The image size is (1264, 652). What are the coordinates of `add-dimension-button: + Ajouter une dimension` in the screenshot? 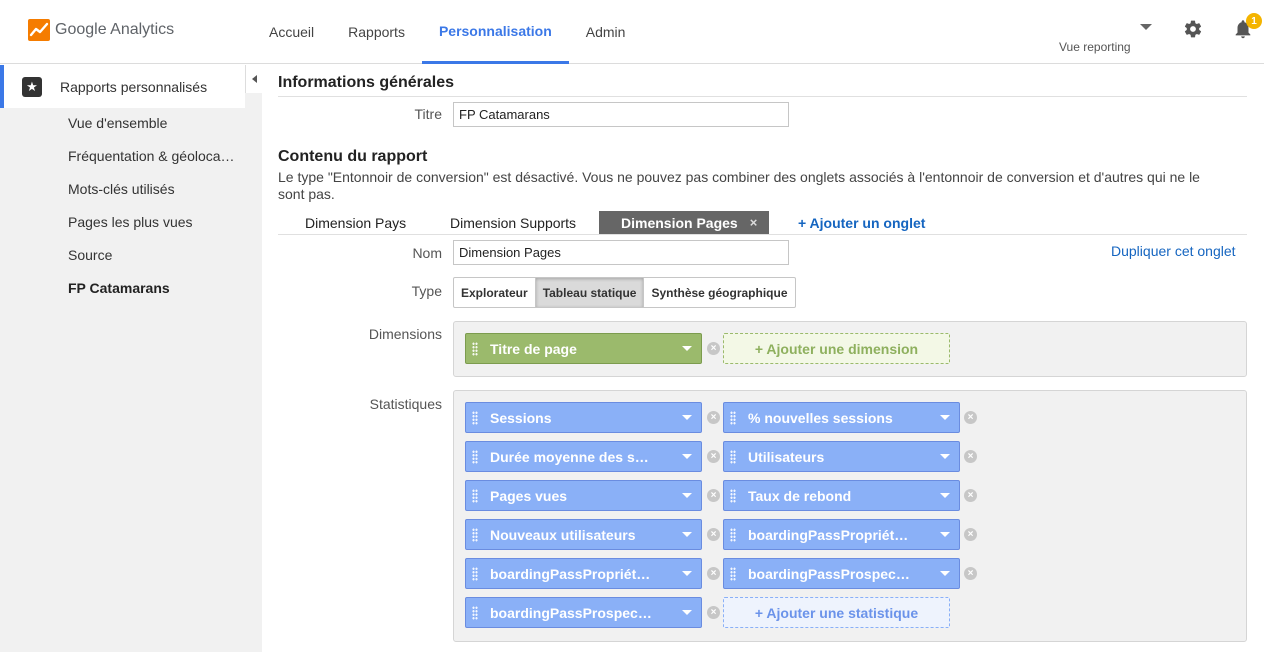 It's located at (836, 348).